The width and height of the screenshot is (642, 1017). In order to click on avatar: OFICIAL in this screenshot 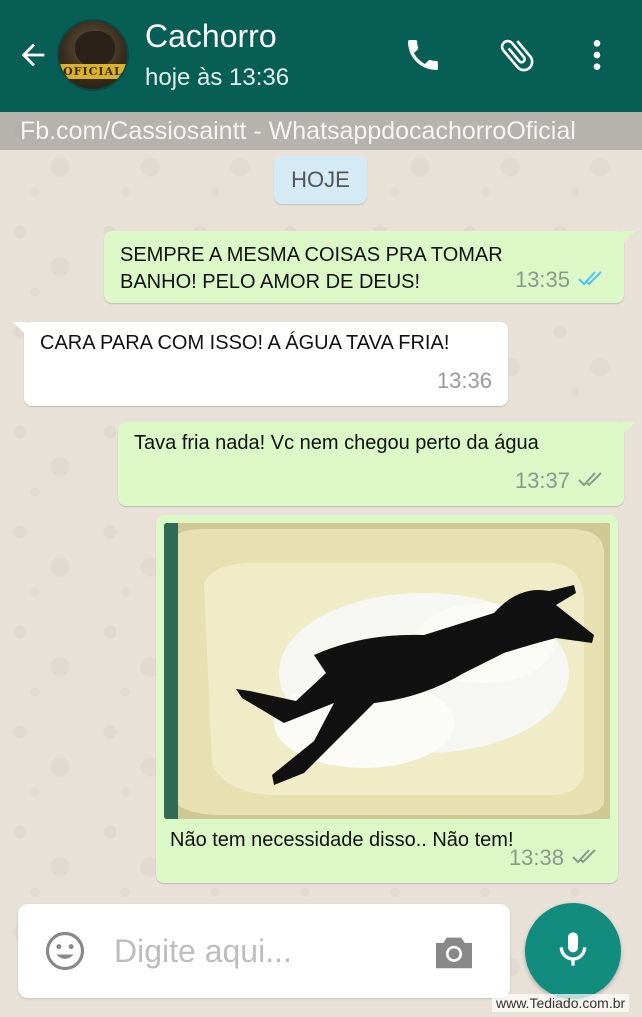, I will do `click(93, 55)`.